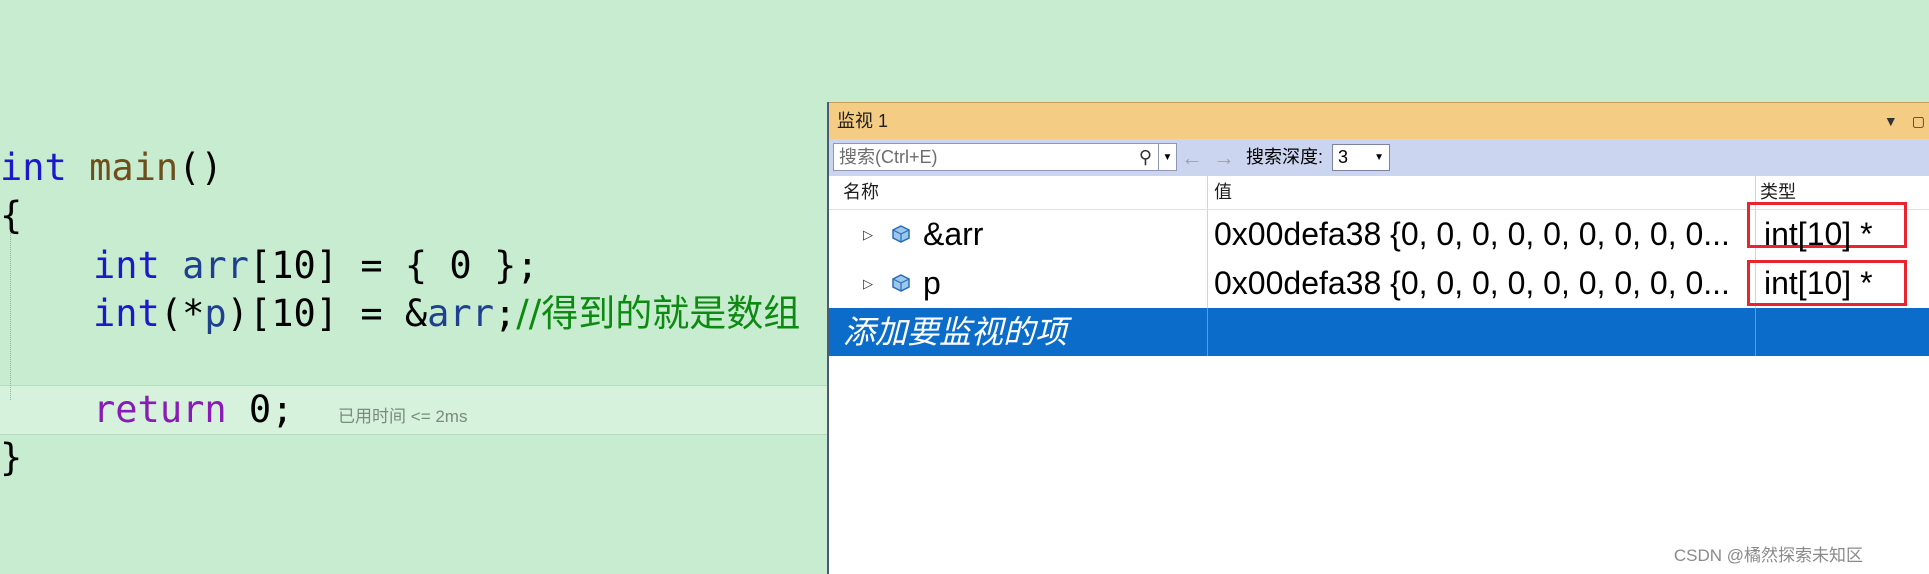  I want to click on watch-title: 监视 1, so click(863, 121).